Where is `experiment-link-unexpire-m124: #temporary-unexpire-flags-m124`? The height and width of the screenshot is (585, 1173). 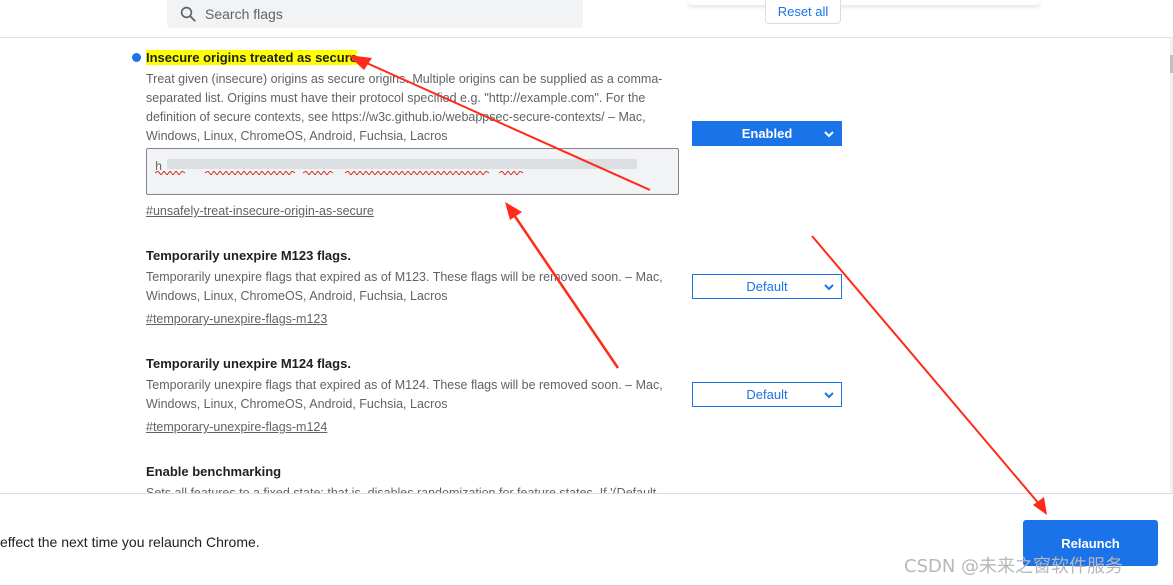 experiment-link-unexpire-m124: #temporary-unexpire-flags-m124 is located at coordinates (236, 427).